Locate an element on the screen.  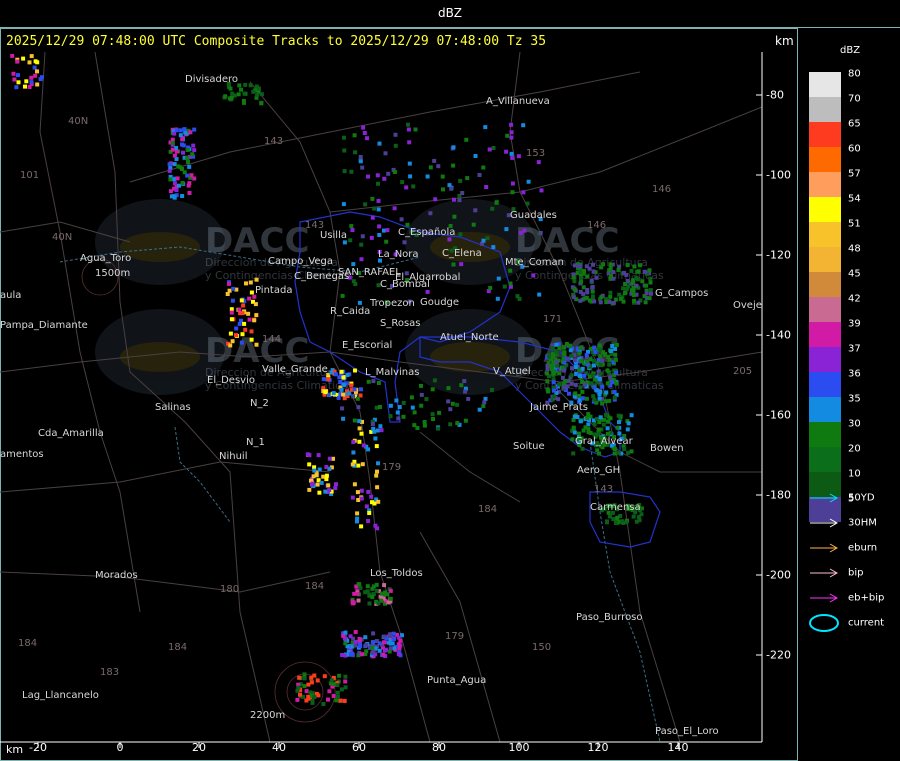
place-label: N_1 is located at coordinates (255, 442).